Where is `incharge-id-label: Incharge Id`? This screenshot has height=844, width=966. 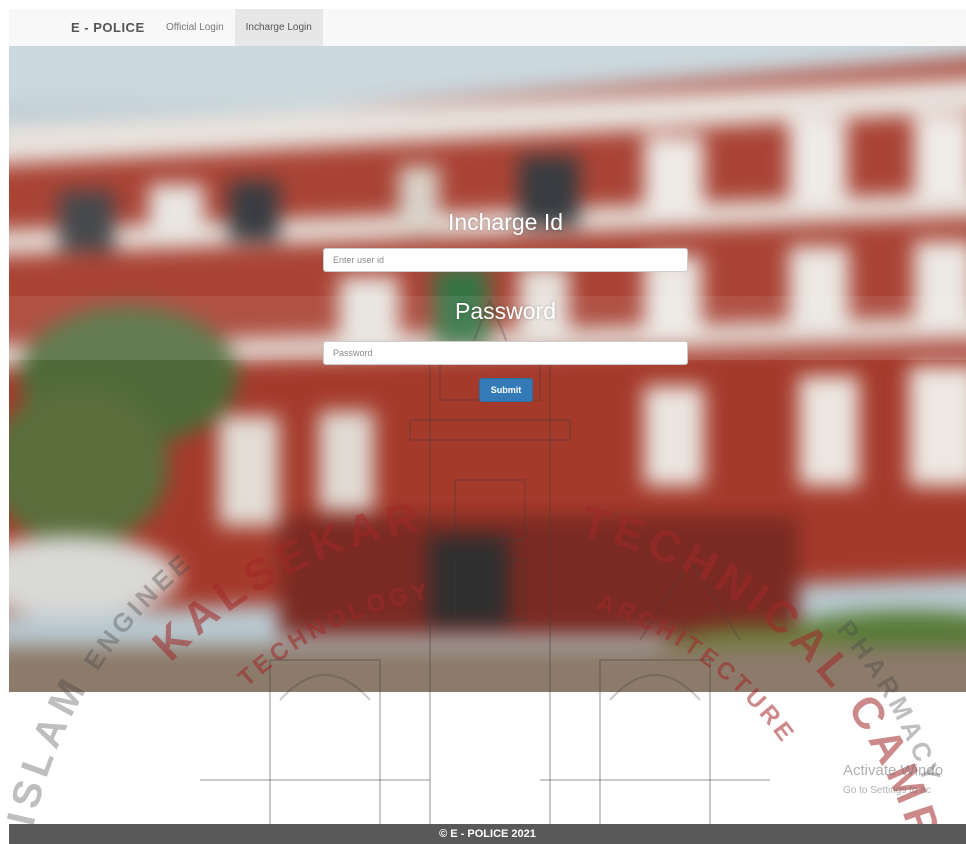 incharge-id-label: Incharge Id is located at coordinates (505, 222).